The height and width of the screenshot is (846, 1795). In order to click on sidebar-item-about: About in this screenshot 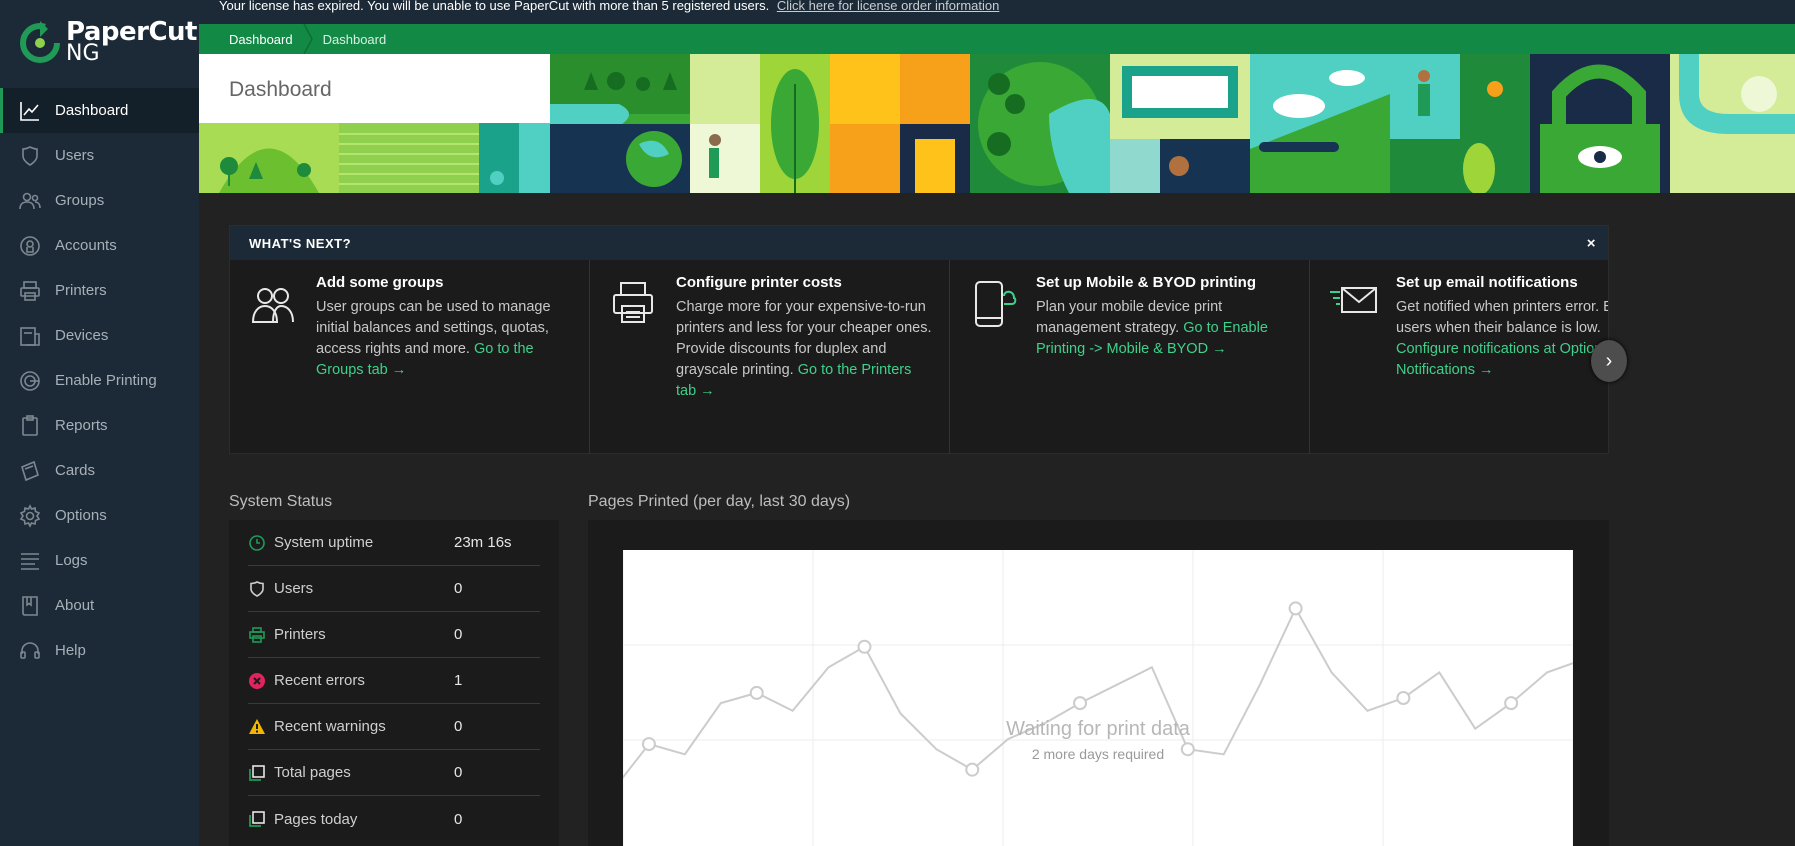, I will do `click(99, 605)`.